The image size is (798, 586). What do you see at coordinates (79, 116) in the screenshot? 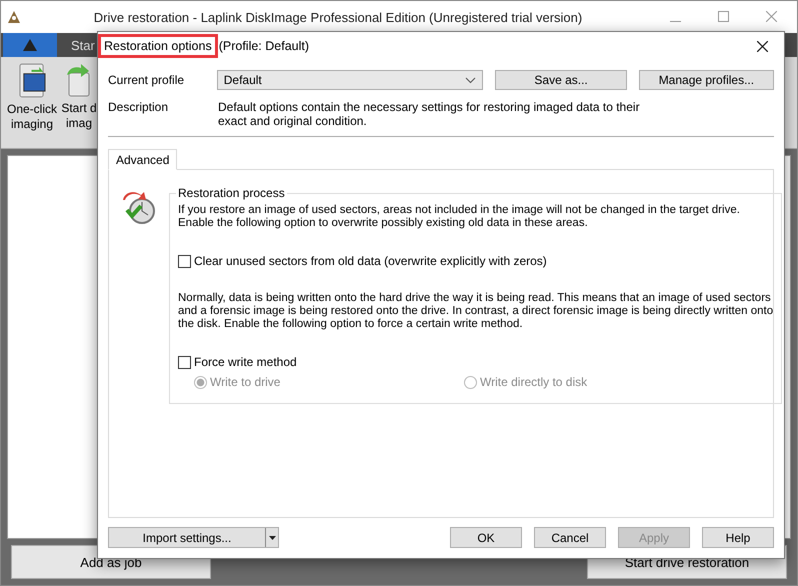
I see `toolbar-label: Start d imag` at bounding box center [79, 116].